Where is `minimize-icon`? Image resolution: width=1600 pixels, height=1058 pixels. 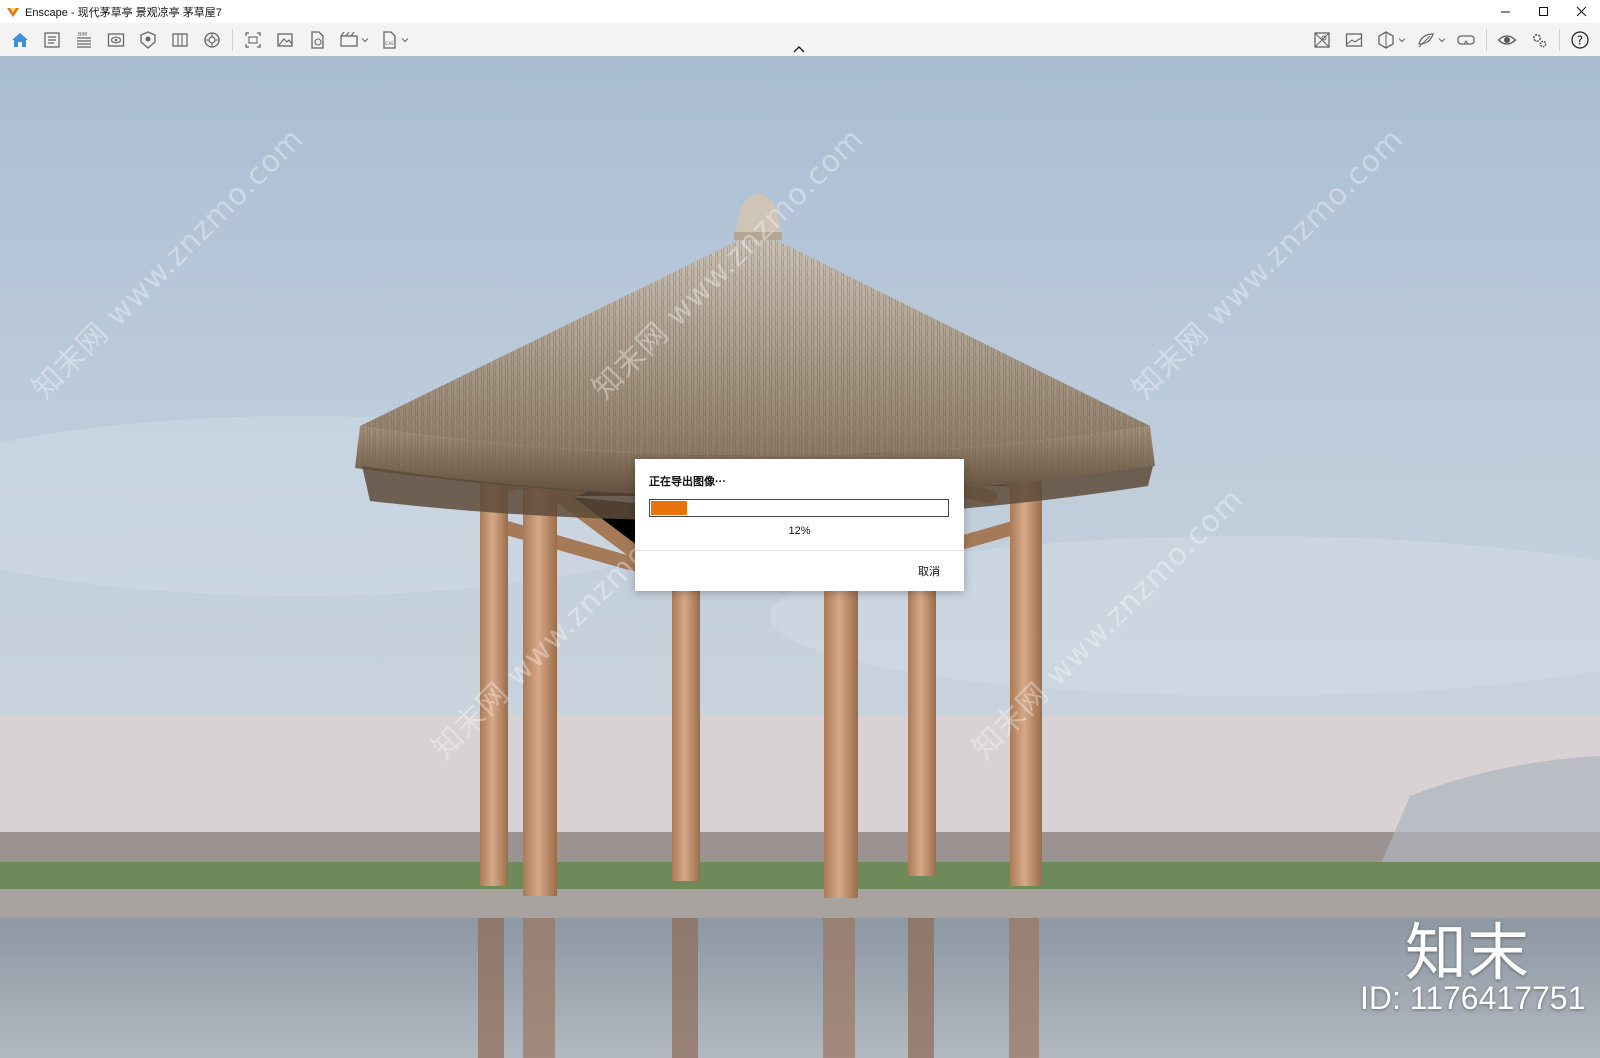 minimize-icon is located at coordinates (1505, 12).